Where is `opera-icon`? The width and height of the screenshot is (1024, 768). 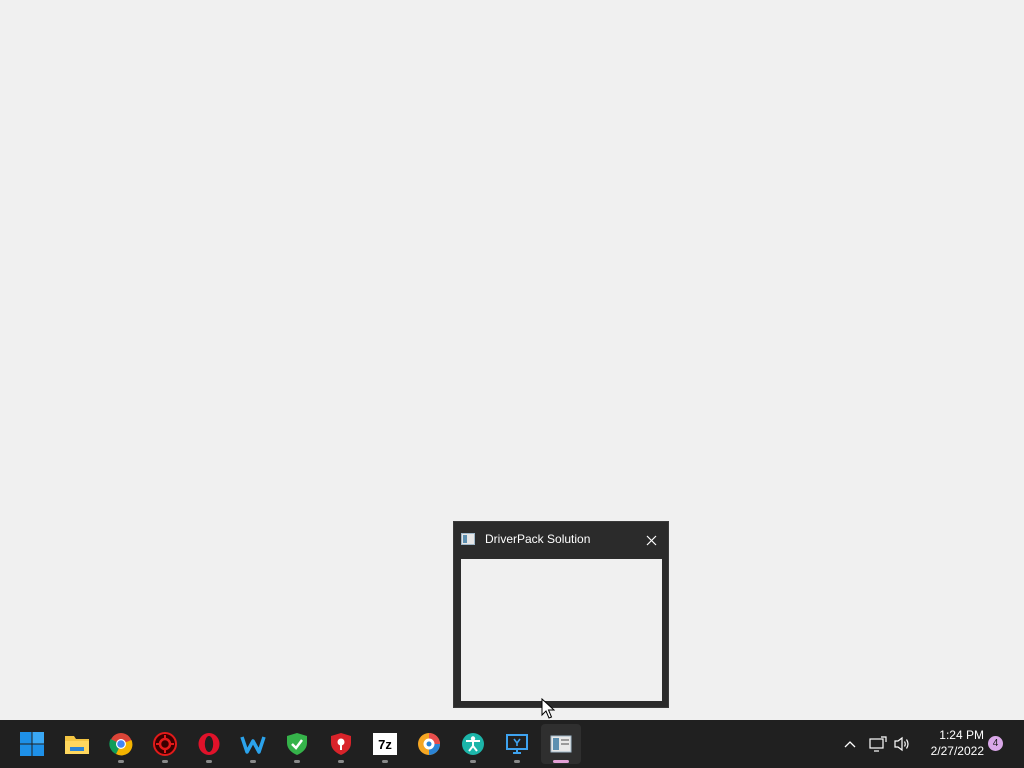 opera-icon is located at coordinates (209, 744).